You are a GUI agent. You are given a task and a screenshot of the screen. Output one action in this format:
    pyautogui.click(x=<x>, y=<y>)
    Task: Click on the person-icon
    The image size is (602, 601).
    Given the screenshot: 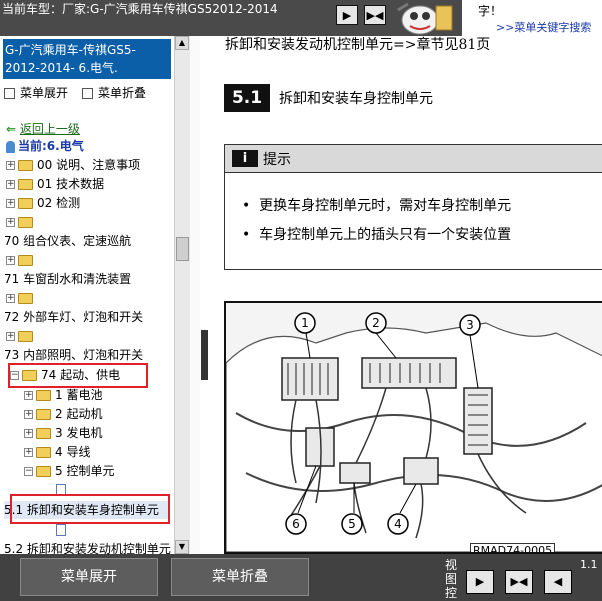 What is the action you would take?
    pyautogui.click(x=10, y=146)
    